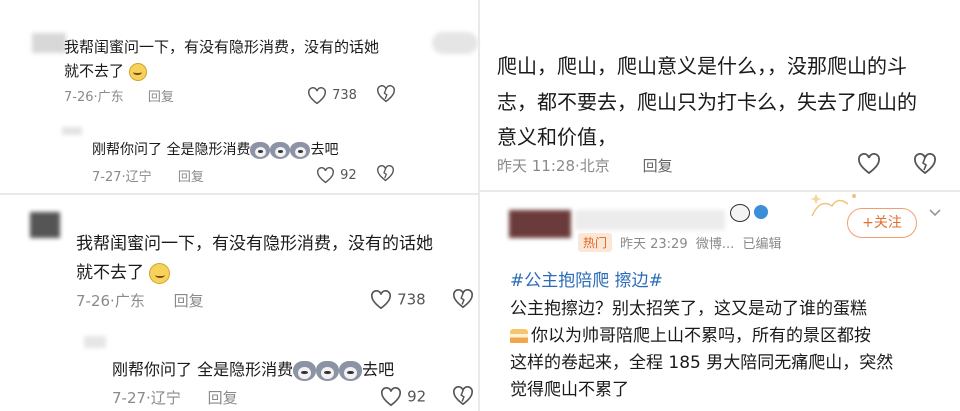  Describe the element at coordinates (536, 166) in the screenshot. I see `meta-time: 昨天 11:28` at that location.